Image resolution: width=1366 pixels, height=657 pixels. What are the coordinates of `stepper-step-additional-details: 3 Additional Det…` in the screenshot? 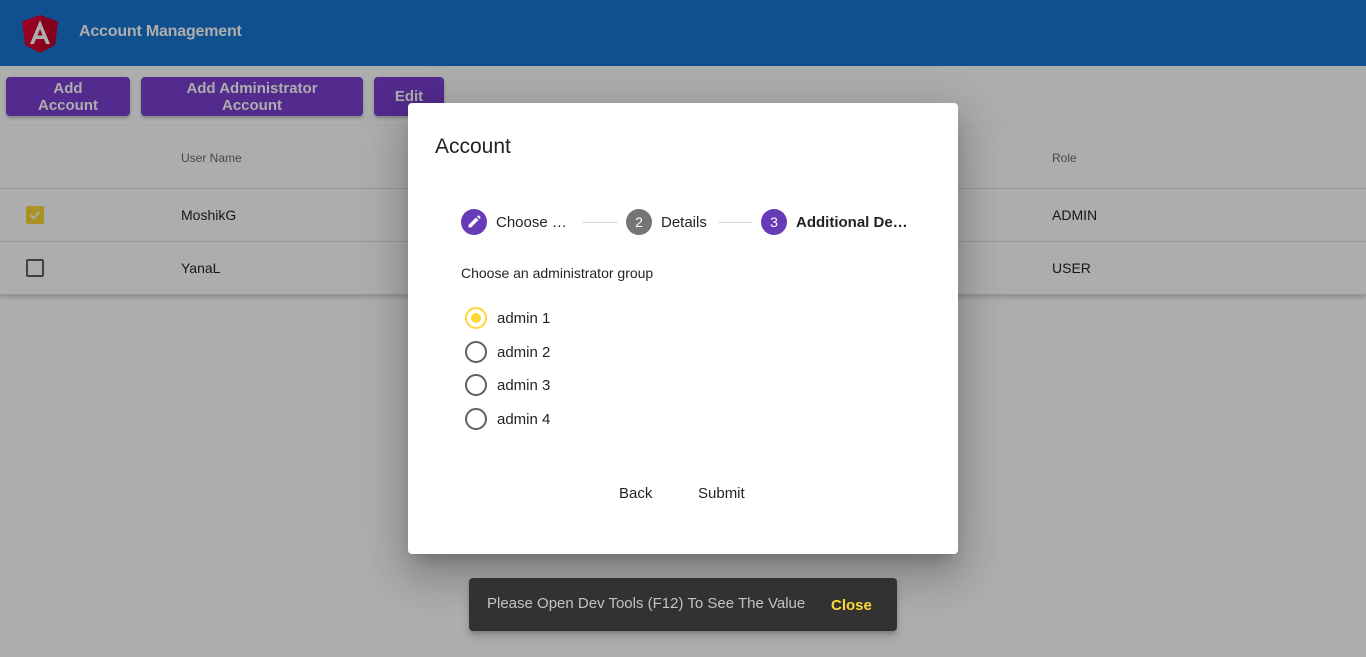 It's located at (834, 222).